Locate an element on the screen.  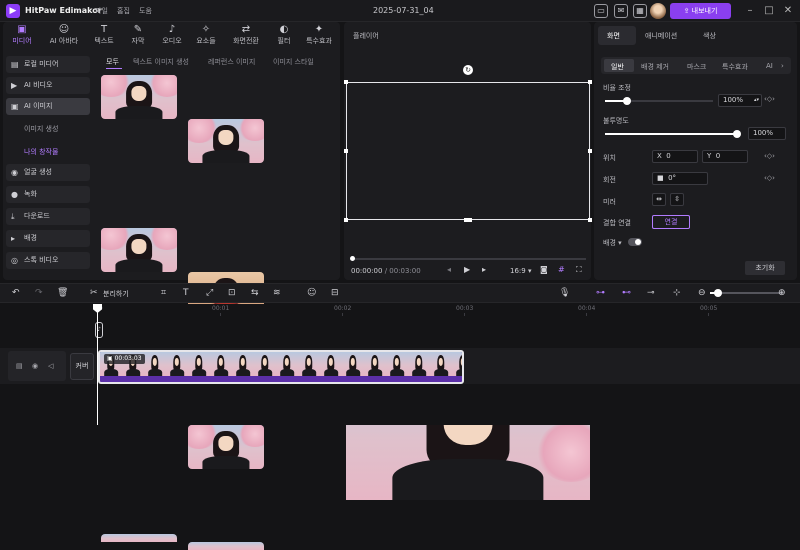
opacity-slider-knob is located at coordinates (737, 134).